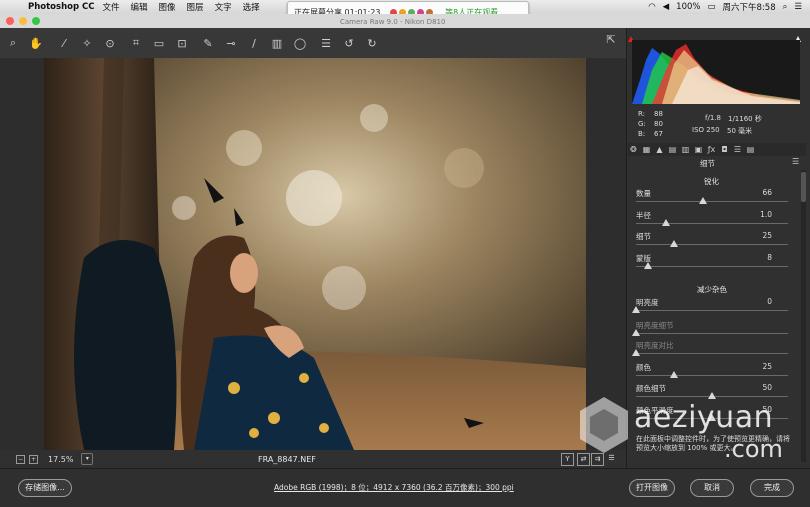 The height and width of the screenshot is (507, 810). Describe the element at coordinates (36, 21) in the screenshot. I see `zoom-window-icon` at that location.